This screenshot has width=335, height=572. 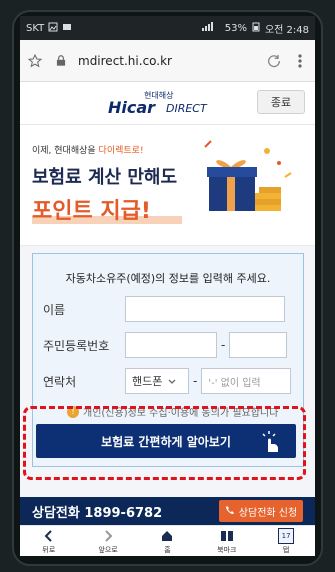 I want to click on nav-home: 홈, so click(x=167, y=541).